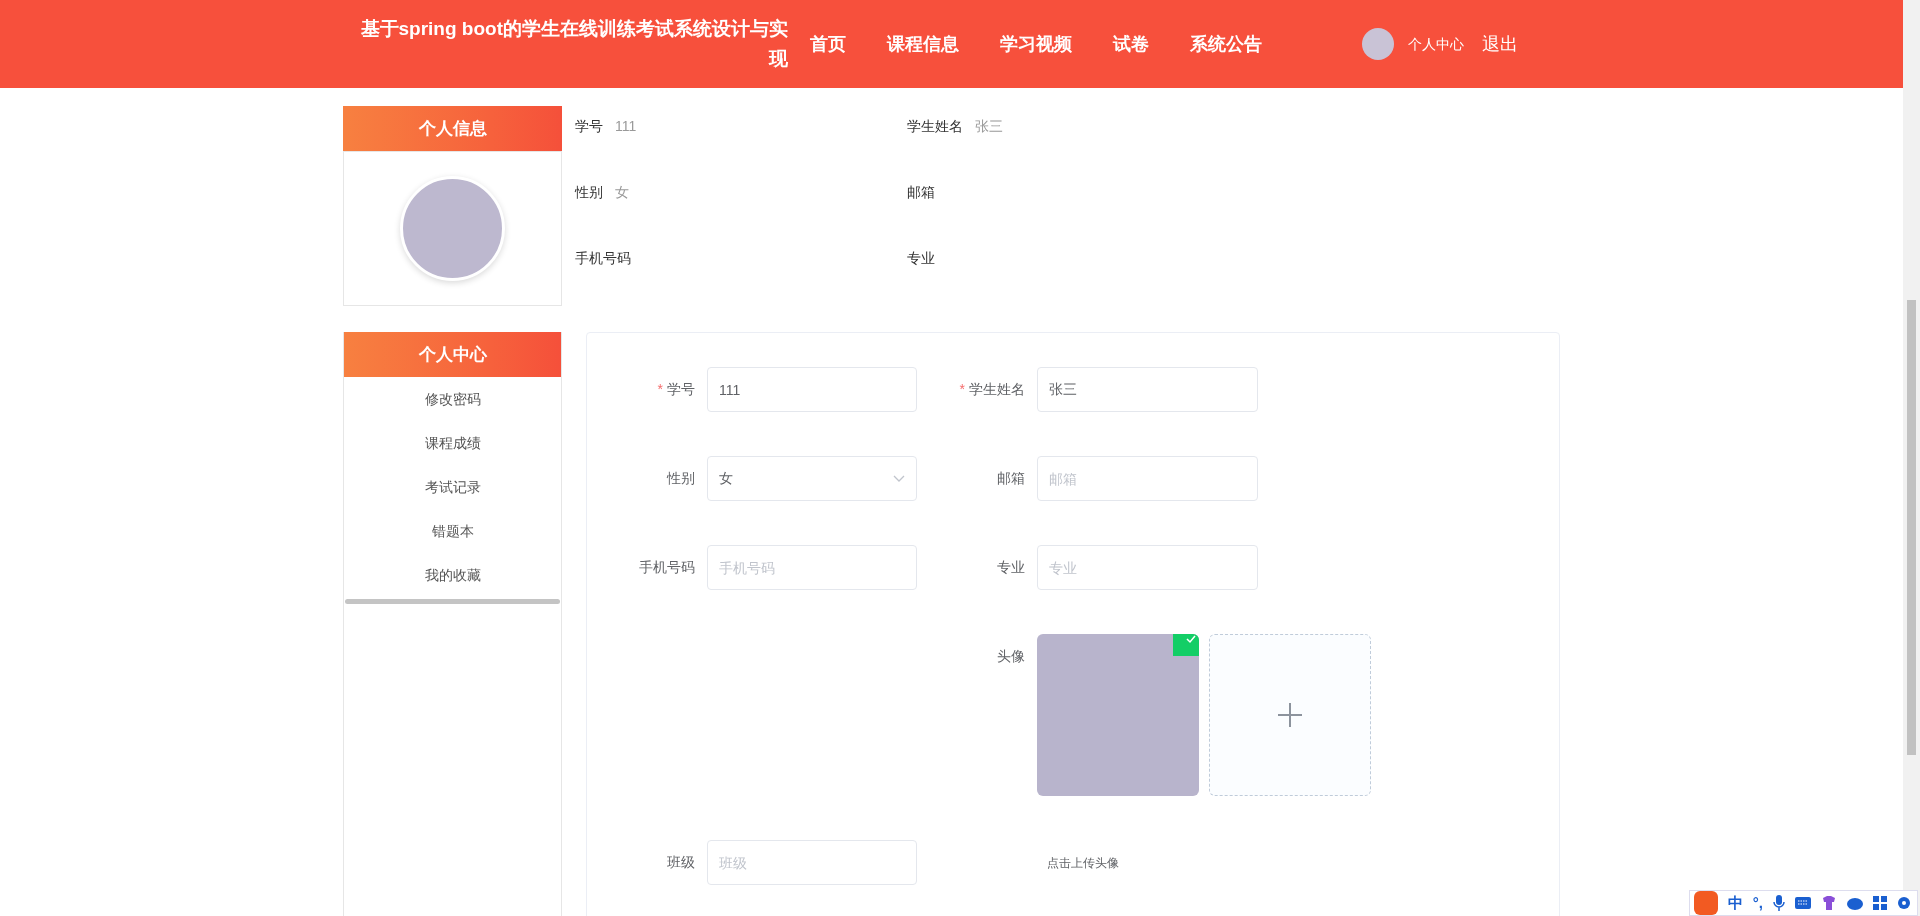 This screenshot has height=916, width=1920. I want to click on keyboard-icon, so click(1803, 903).